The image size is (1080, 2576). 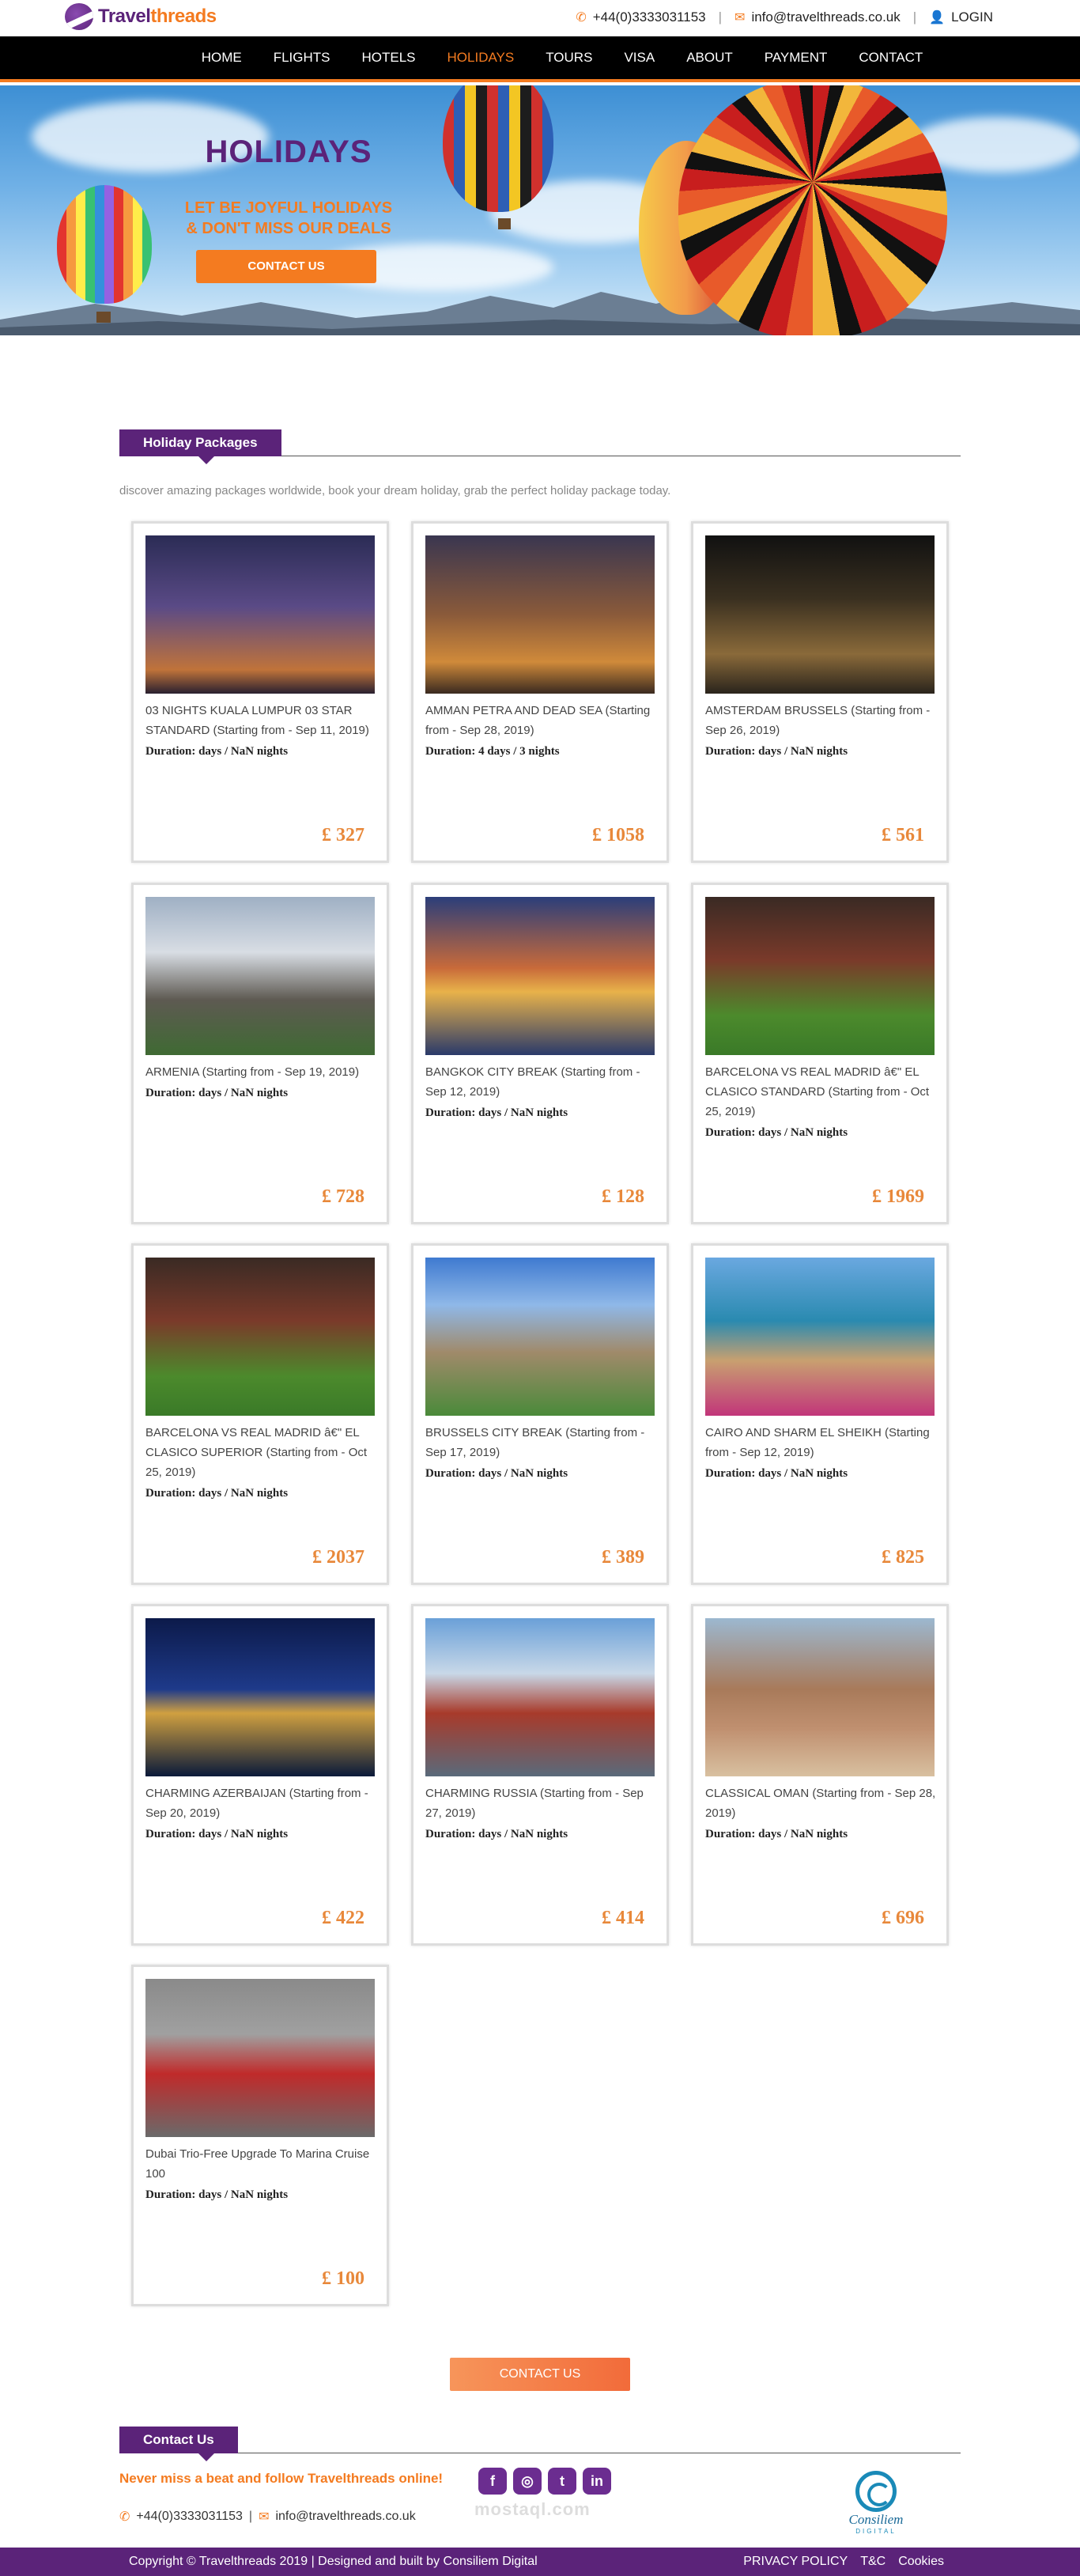 What do you see at coordinates (338, 1558) in the screenshot?
I see `package-price: £ 2037` at bounding box center [338, 1558].